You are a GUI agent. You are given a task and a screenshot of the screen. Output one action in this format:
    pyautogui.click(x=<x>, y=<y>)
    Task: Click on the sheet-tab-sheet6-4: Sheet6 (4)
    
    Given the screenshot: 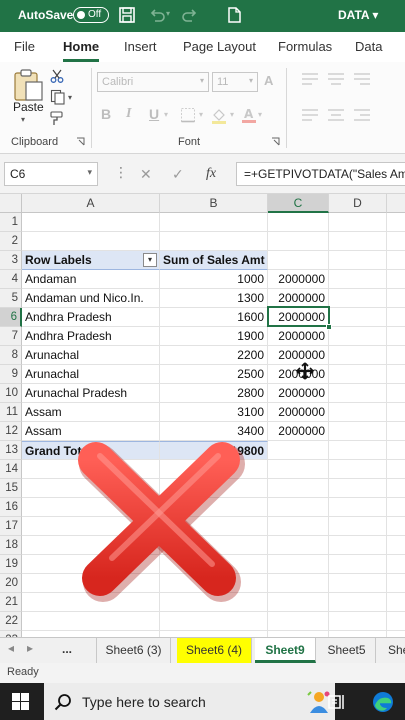 What is the action you would take?
    pyautogui.click(x=214, y=650)
    